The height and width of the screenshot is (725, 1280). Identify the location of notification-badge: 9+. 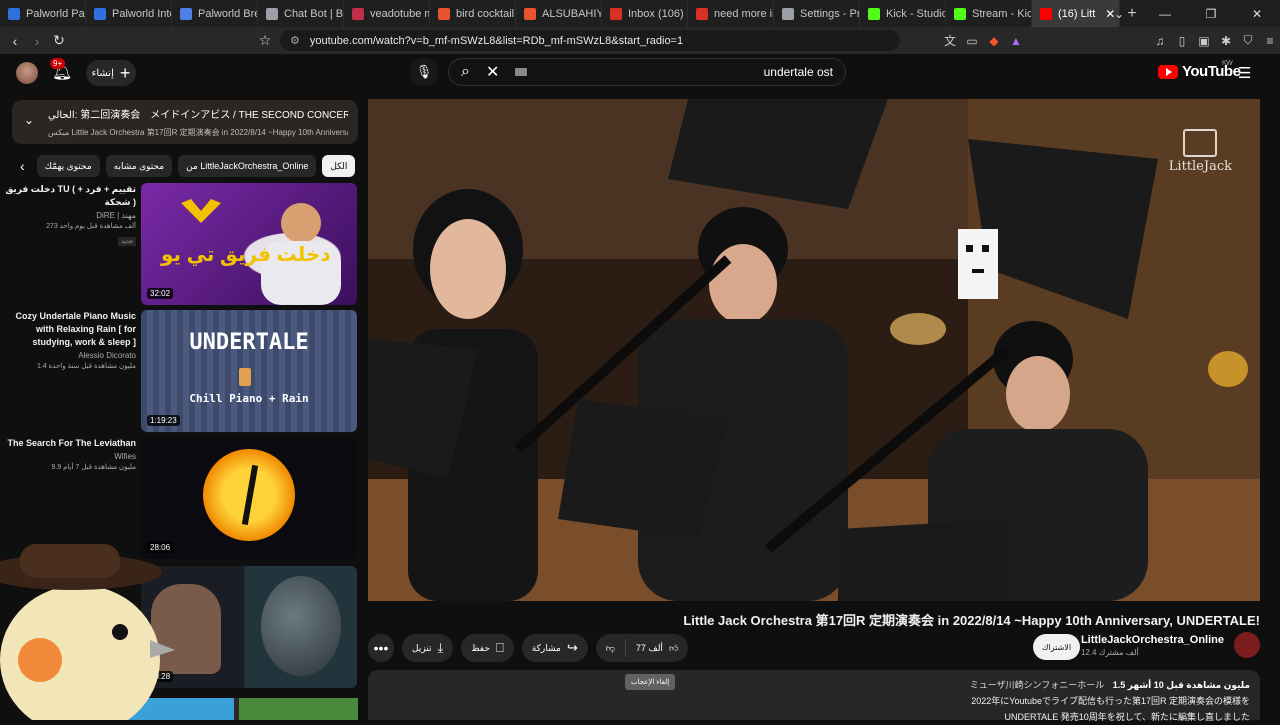
(58, 63).